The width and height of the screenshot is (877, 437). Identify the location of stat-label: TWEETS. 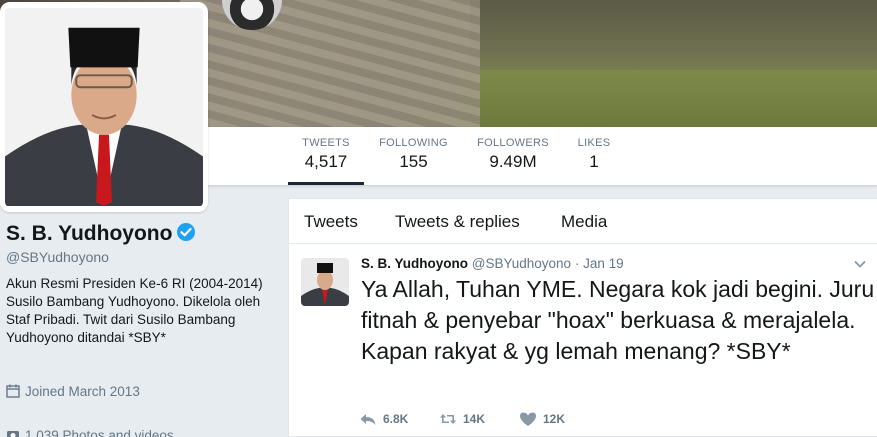
(326, 143).